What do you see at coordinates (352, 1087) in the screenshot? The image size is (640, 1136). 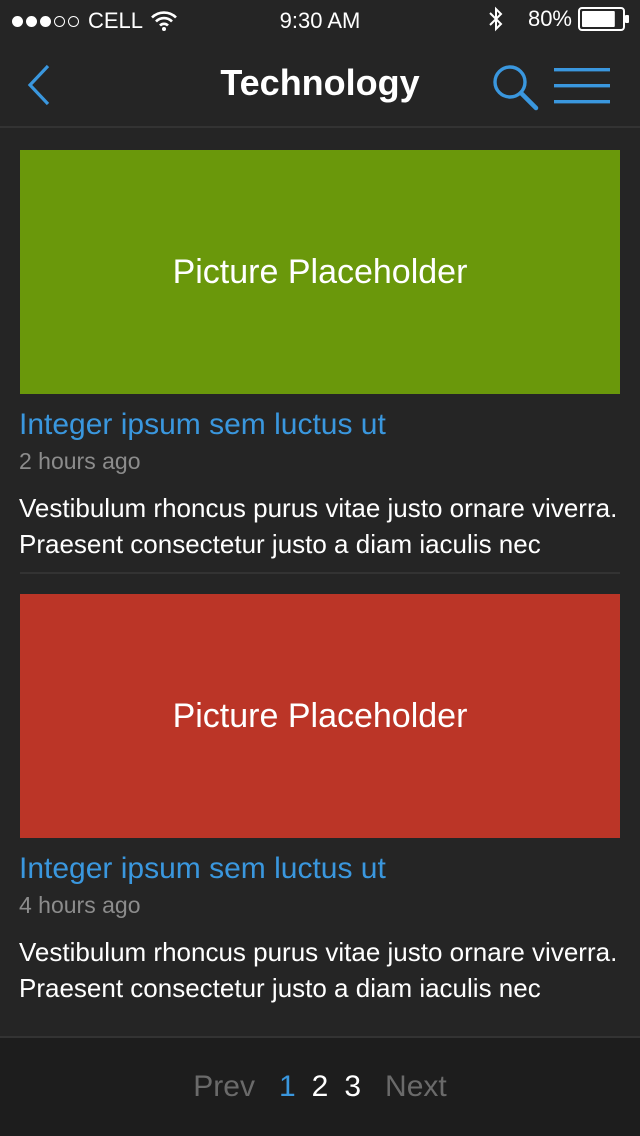 I see `page-3-button: 3` at bounding box center [352, 1087].